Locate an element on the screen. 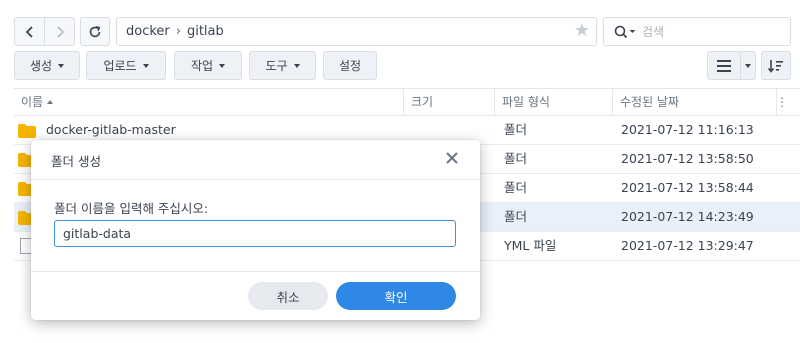  list-view-button is located at coordinates (724, 65).